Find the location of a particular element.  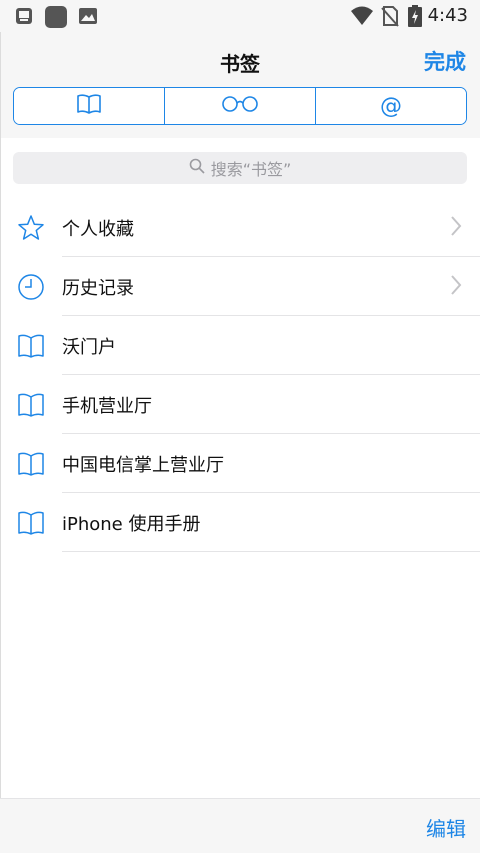

no-sim-icon is located at coordinates (390, 18).